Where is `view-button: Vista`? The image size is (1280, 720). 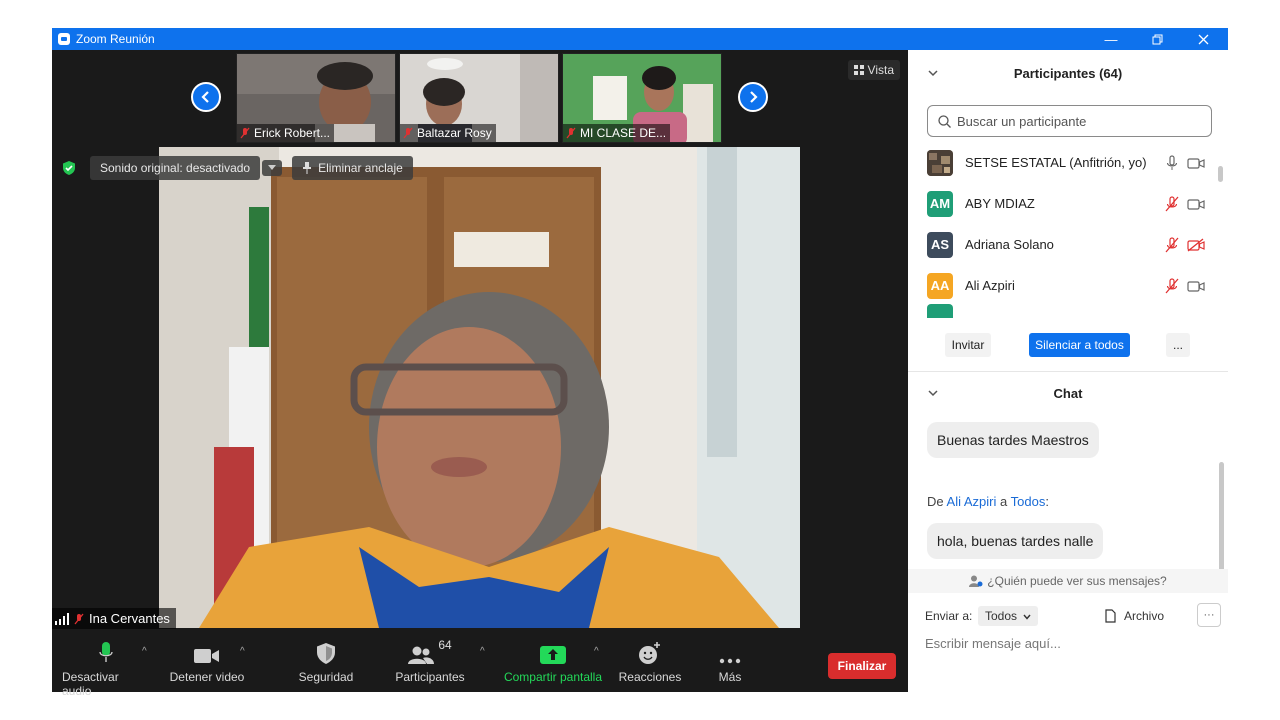
view-button: Vista is located at coordinates (873, 70).